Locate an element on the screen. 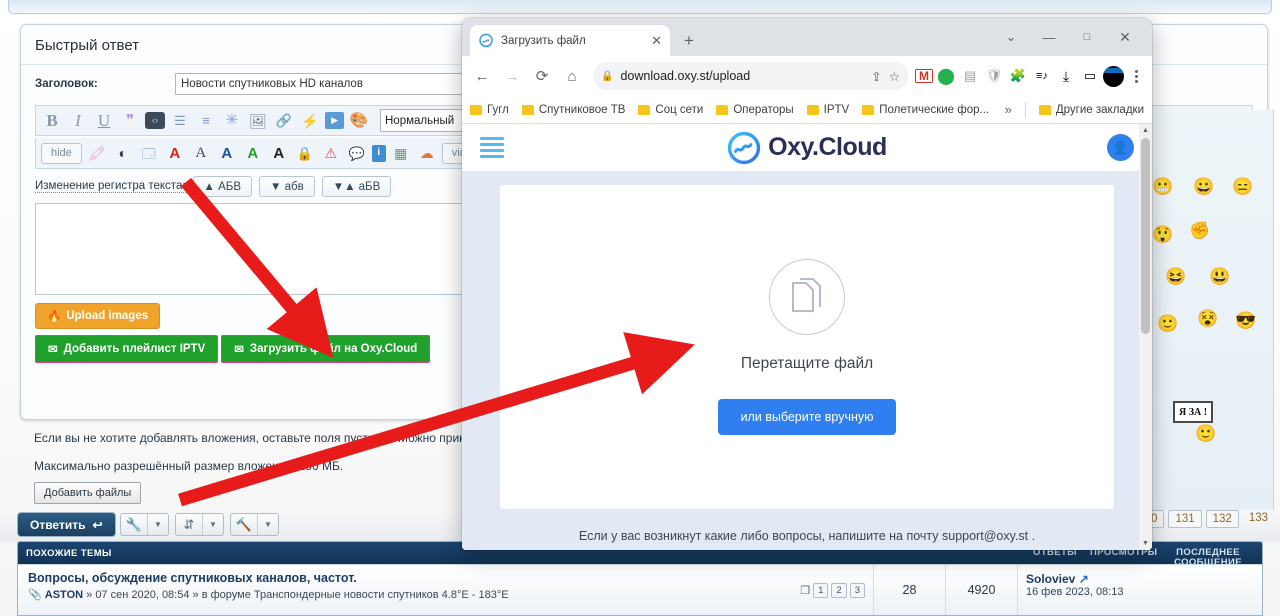  page-scrollbar: ▲ ▼ is located at coordinates (1145, 337).